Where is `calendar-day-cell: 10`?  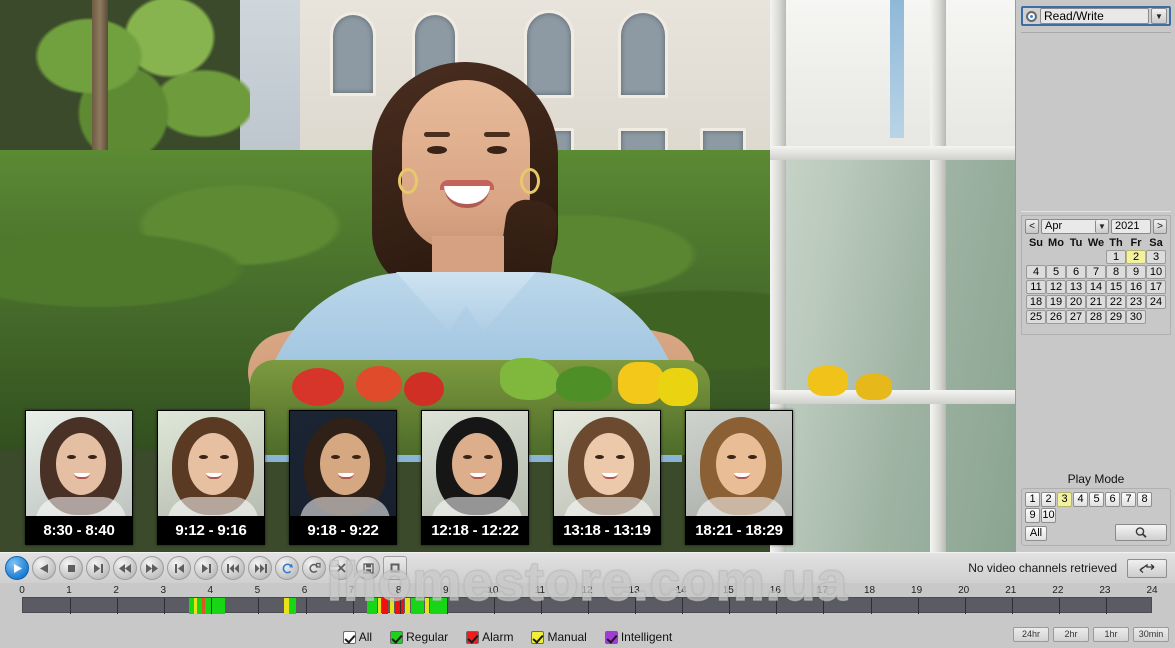 calendar-day-cell: 10 is located at coordinates (1156, 272).